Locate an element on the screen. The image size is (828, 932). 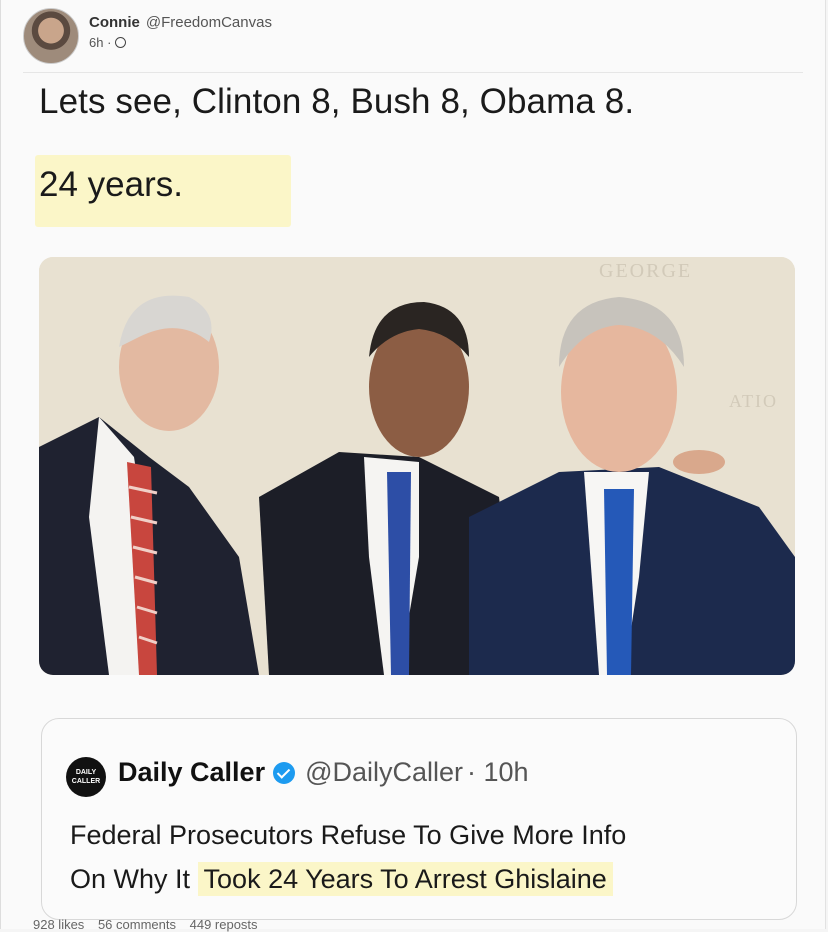
engagement-stats: 928 likes 56 comments 449 reposts is located at coordinates (150, 924).